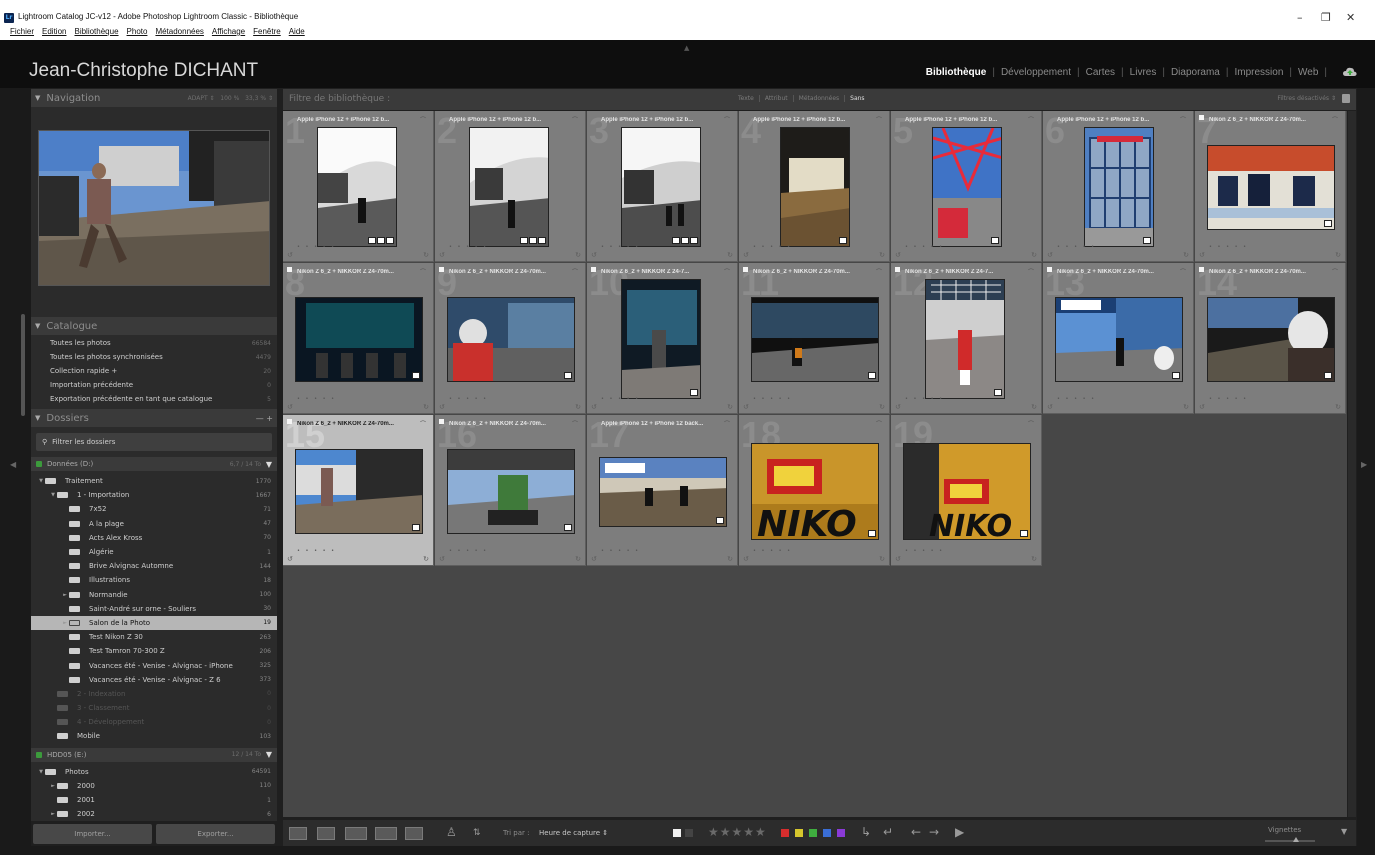  What do you see at coordinates (1296, 839) in the screenshot?
I see `thumbnail-size-knob` at bounding box center [1296, 839].